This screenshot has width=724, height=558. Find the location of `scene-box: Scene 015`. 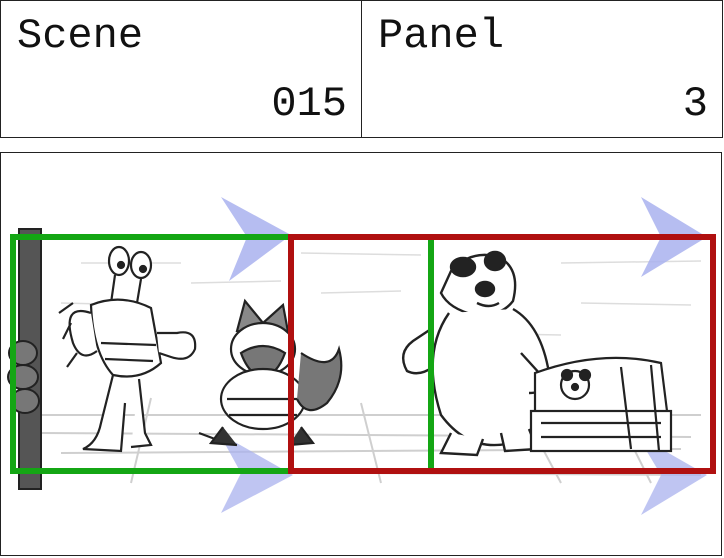

scene-box: Scene 015 is located at coordinates (181, 69).